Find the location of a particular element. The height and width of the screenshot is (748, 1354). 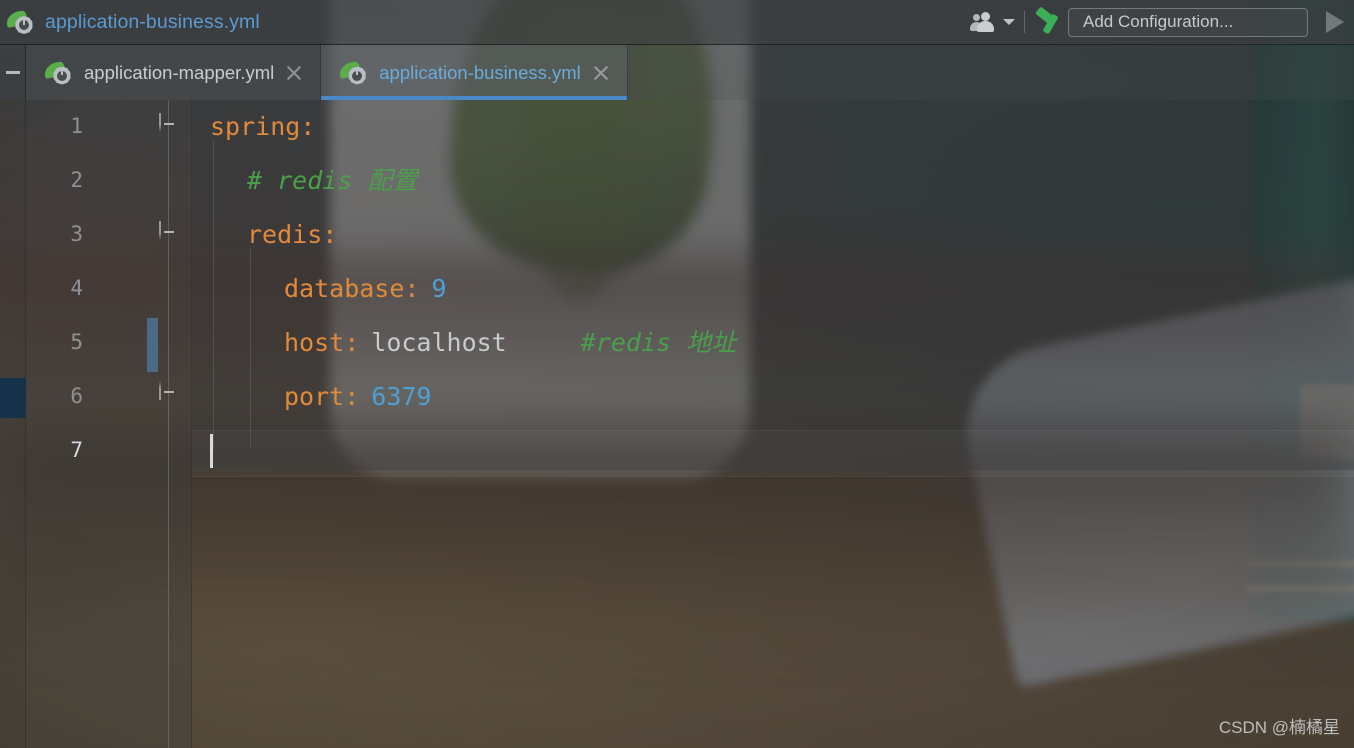

tab-application-business-yml: application-business.yml is located at coordinates (474, 72).